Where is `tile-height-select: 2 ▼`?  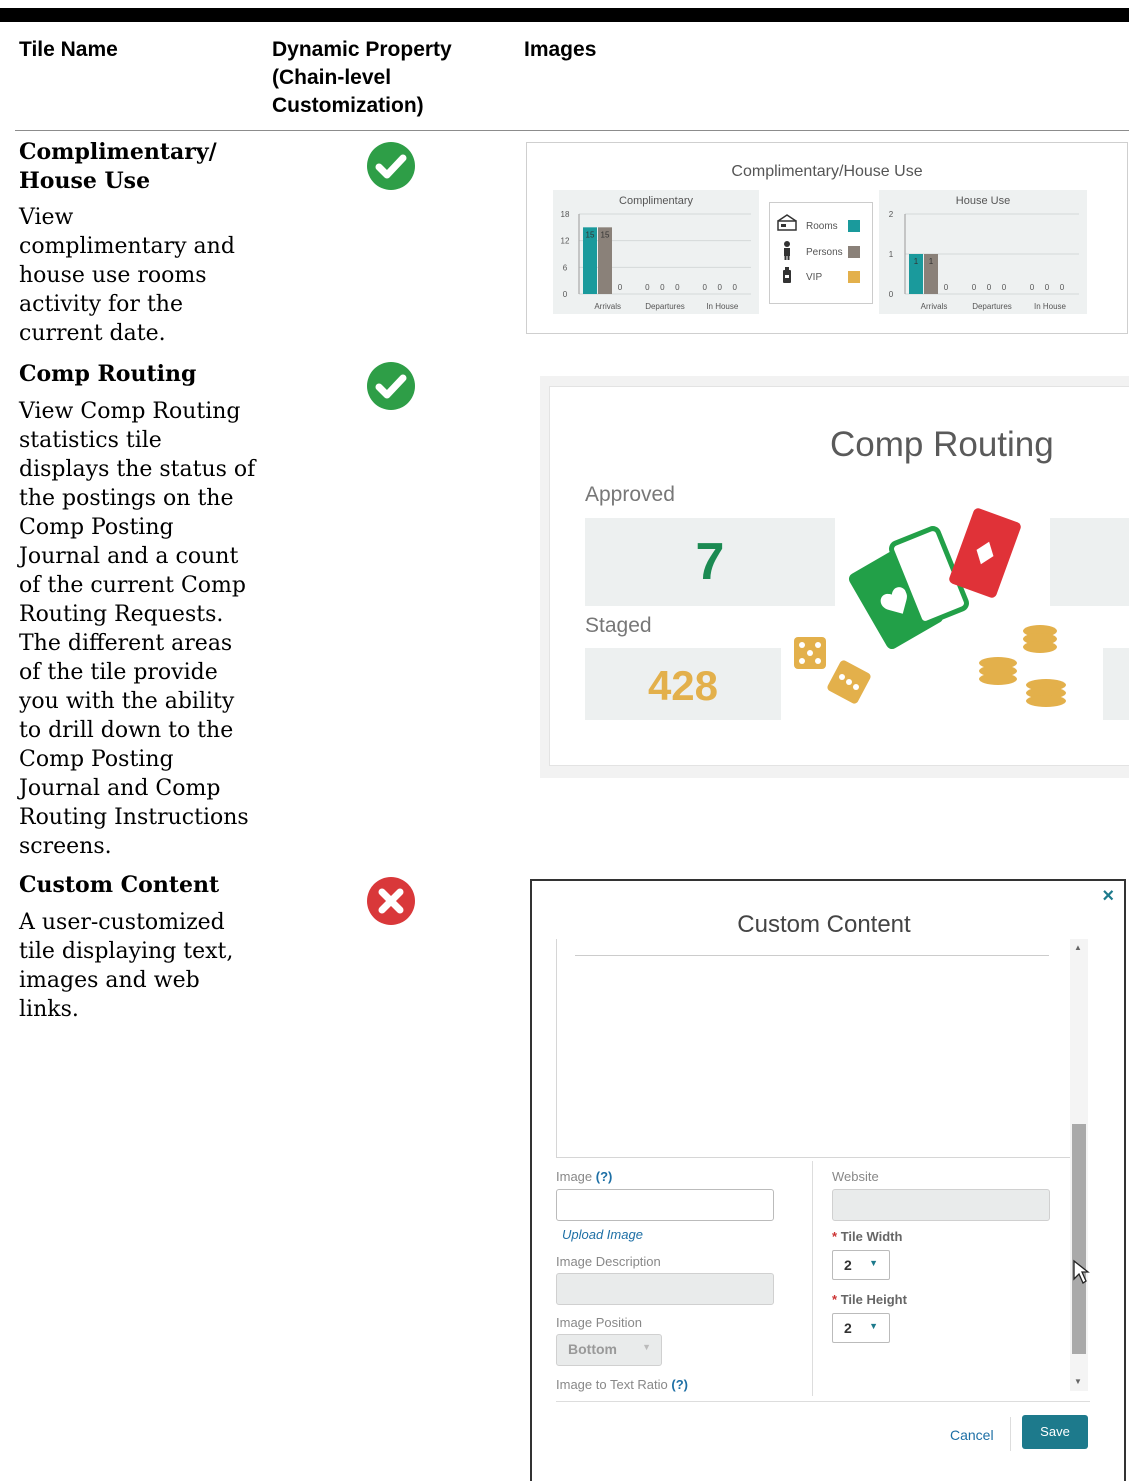 tile-height-select: 2 ▼ is located at coordinates (861, 1328).